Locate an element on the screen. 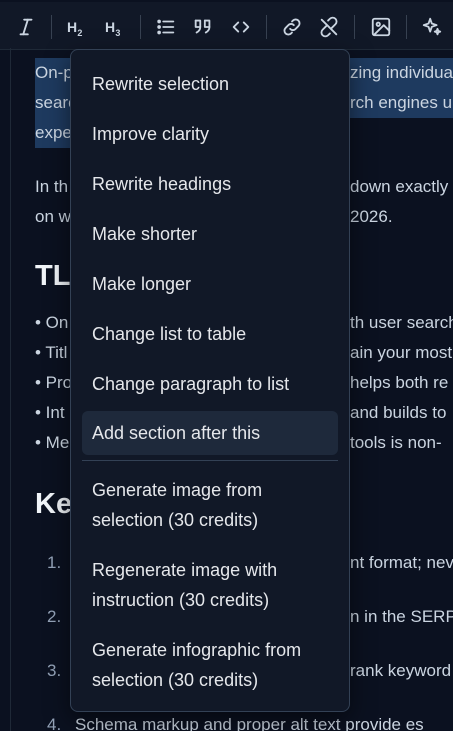  ordered-item-text: n in the SERP is located at coordinates (401, 616).